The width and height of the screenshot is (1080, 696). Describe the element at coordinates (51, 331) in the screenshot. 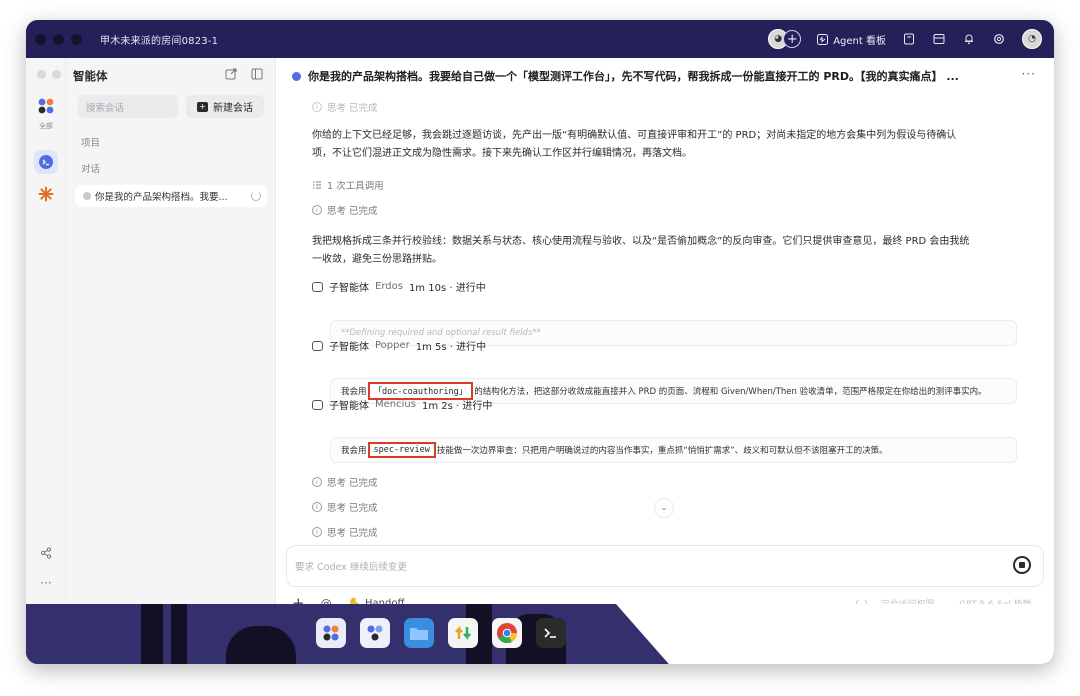

I see `icon-rail: 全部 ···` at that location.